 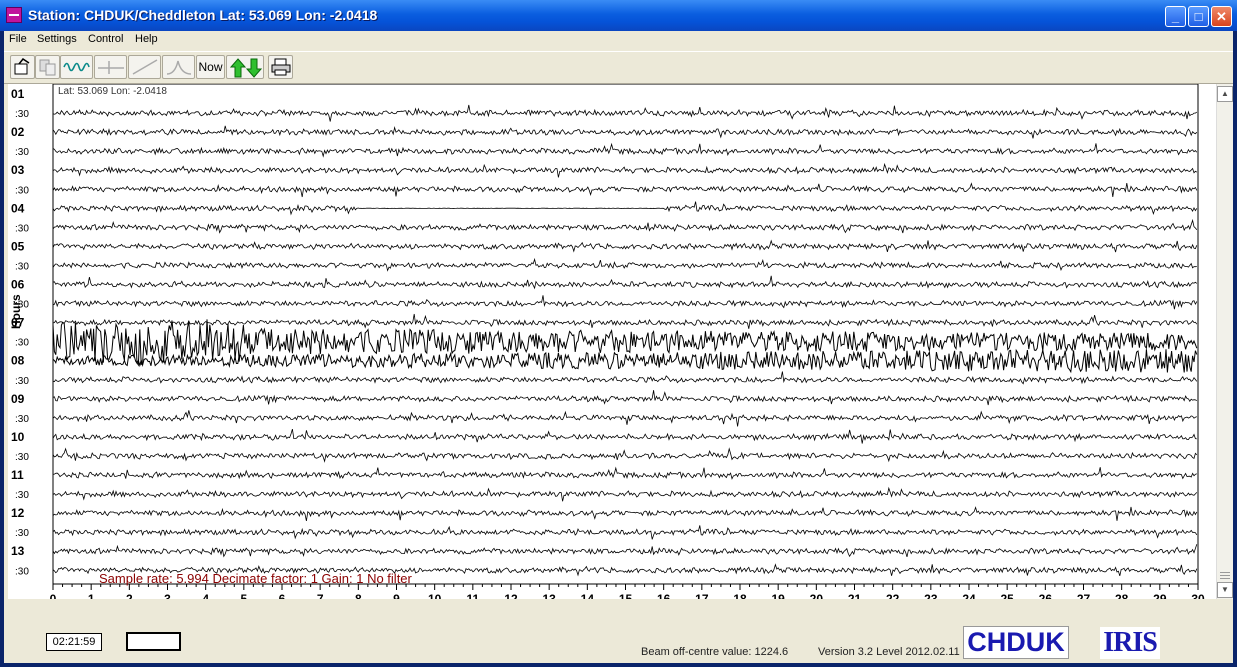 What do you see at coordinates (129, 595) in the screenshot?
I see `x-tick-label: 2` at bounding box center [129, 595].